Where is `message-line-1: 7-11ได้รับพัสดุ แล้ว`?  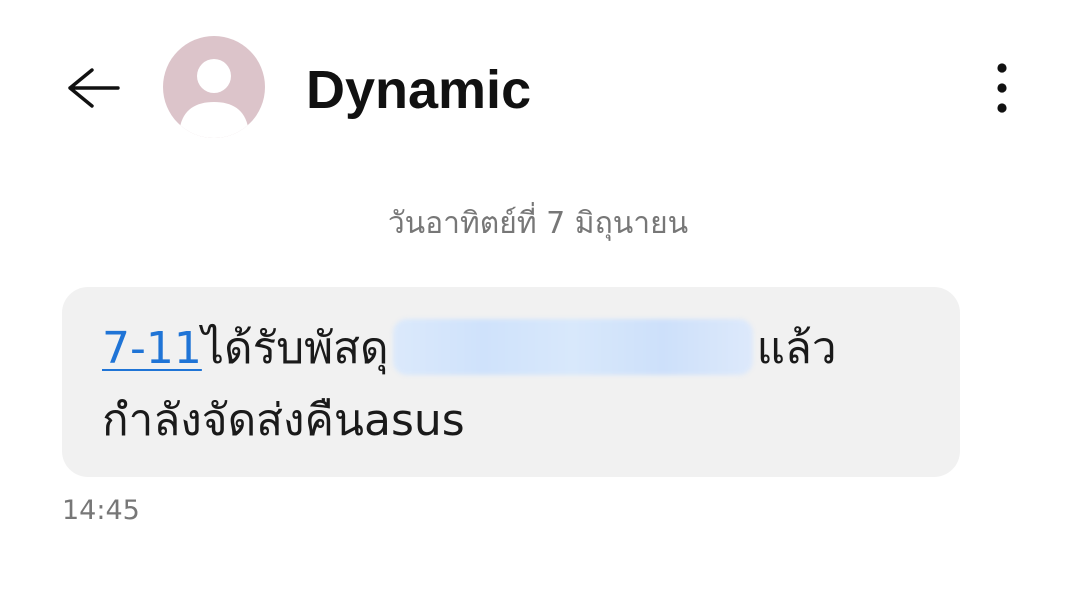
message-line-1: 7-11ได้รับพัสดุ แล้ว is located at coordinates (511, 349).